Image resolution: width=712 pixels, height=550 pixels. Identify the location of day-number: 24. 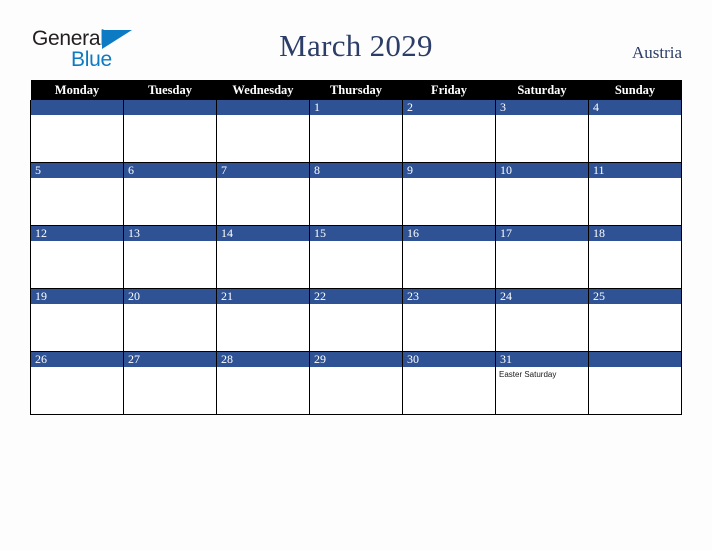
(542, 296).